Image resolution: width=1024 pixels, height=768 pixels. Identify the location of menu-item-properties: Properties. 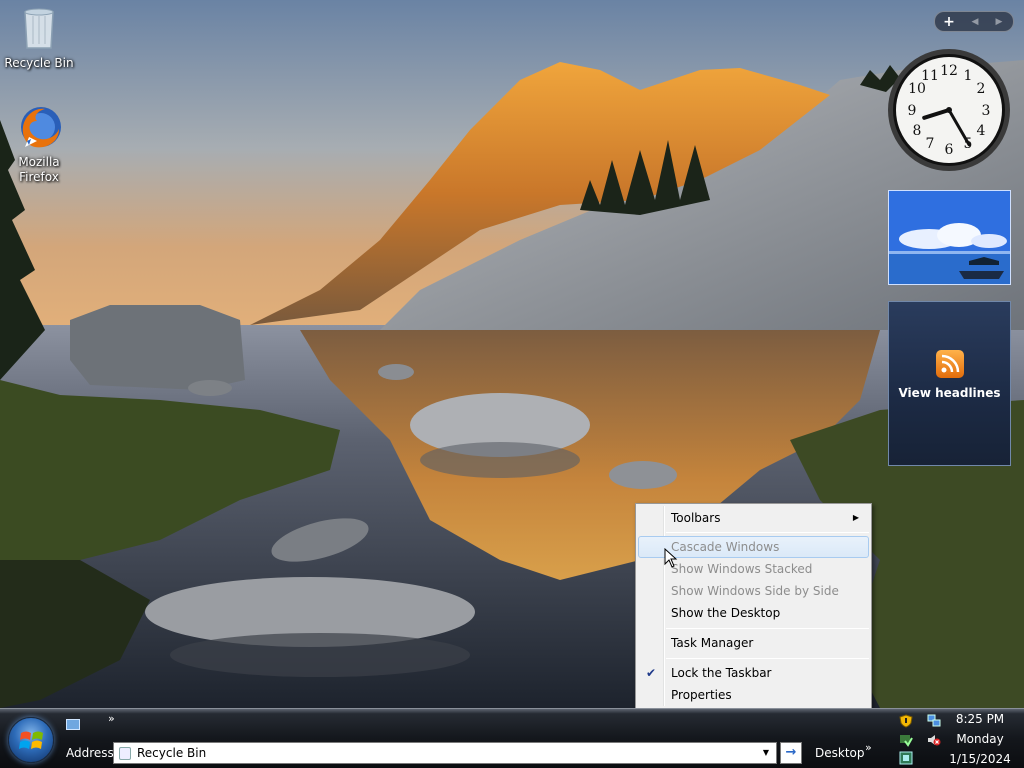
(753, 695).